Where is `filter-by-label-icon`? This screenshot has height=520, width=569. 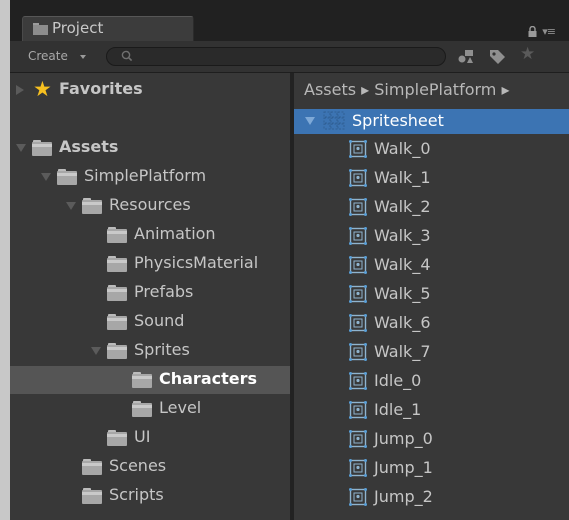
filter-by-label-icon is located at coordinates (498, 56).